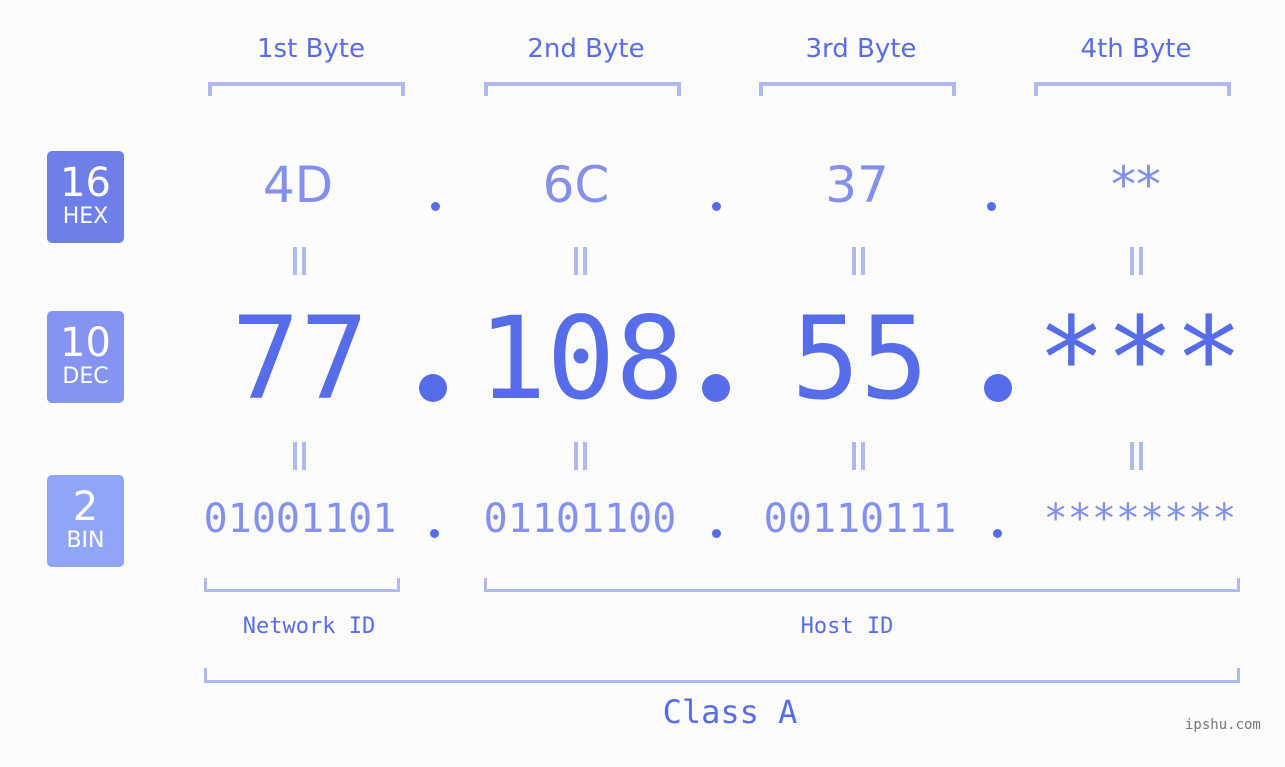  What do you see at coordinates (847, 626) in the screenshot?
I see `host-id-label: Host ID` at bounding box center [847, 626].